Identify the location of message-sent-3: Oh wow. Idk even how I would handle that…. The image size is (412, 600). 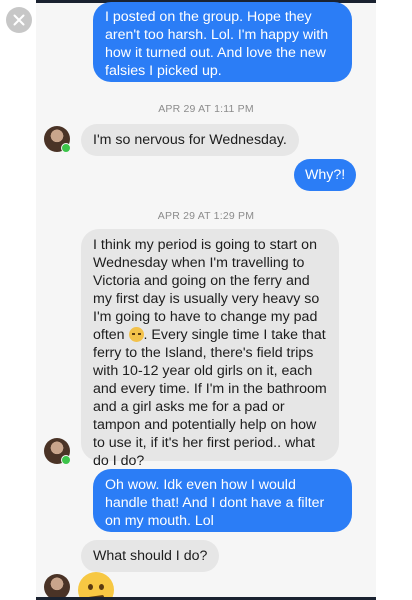
(222, 500).